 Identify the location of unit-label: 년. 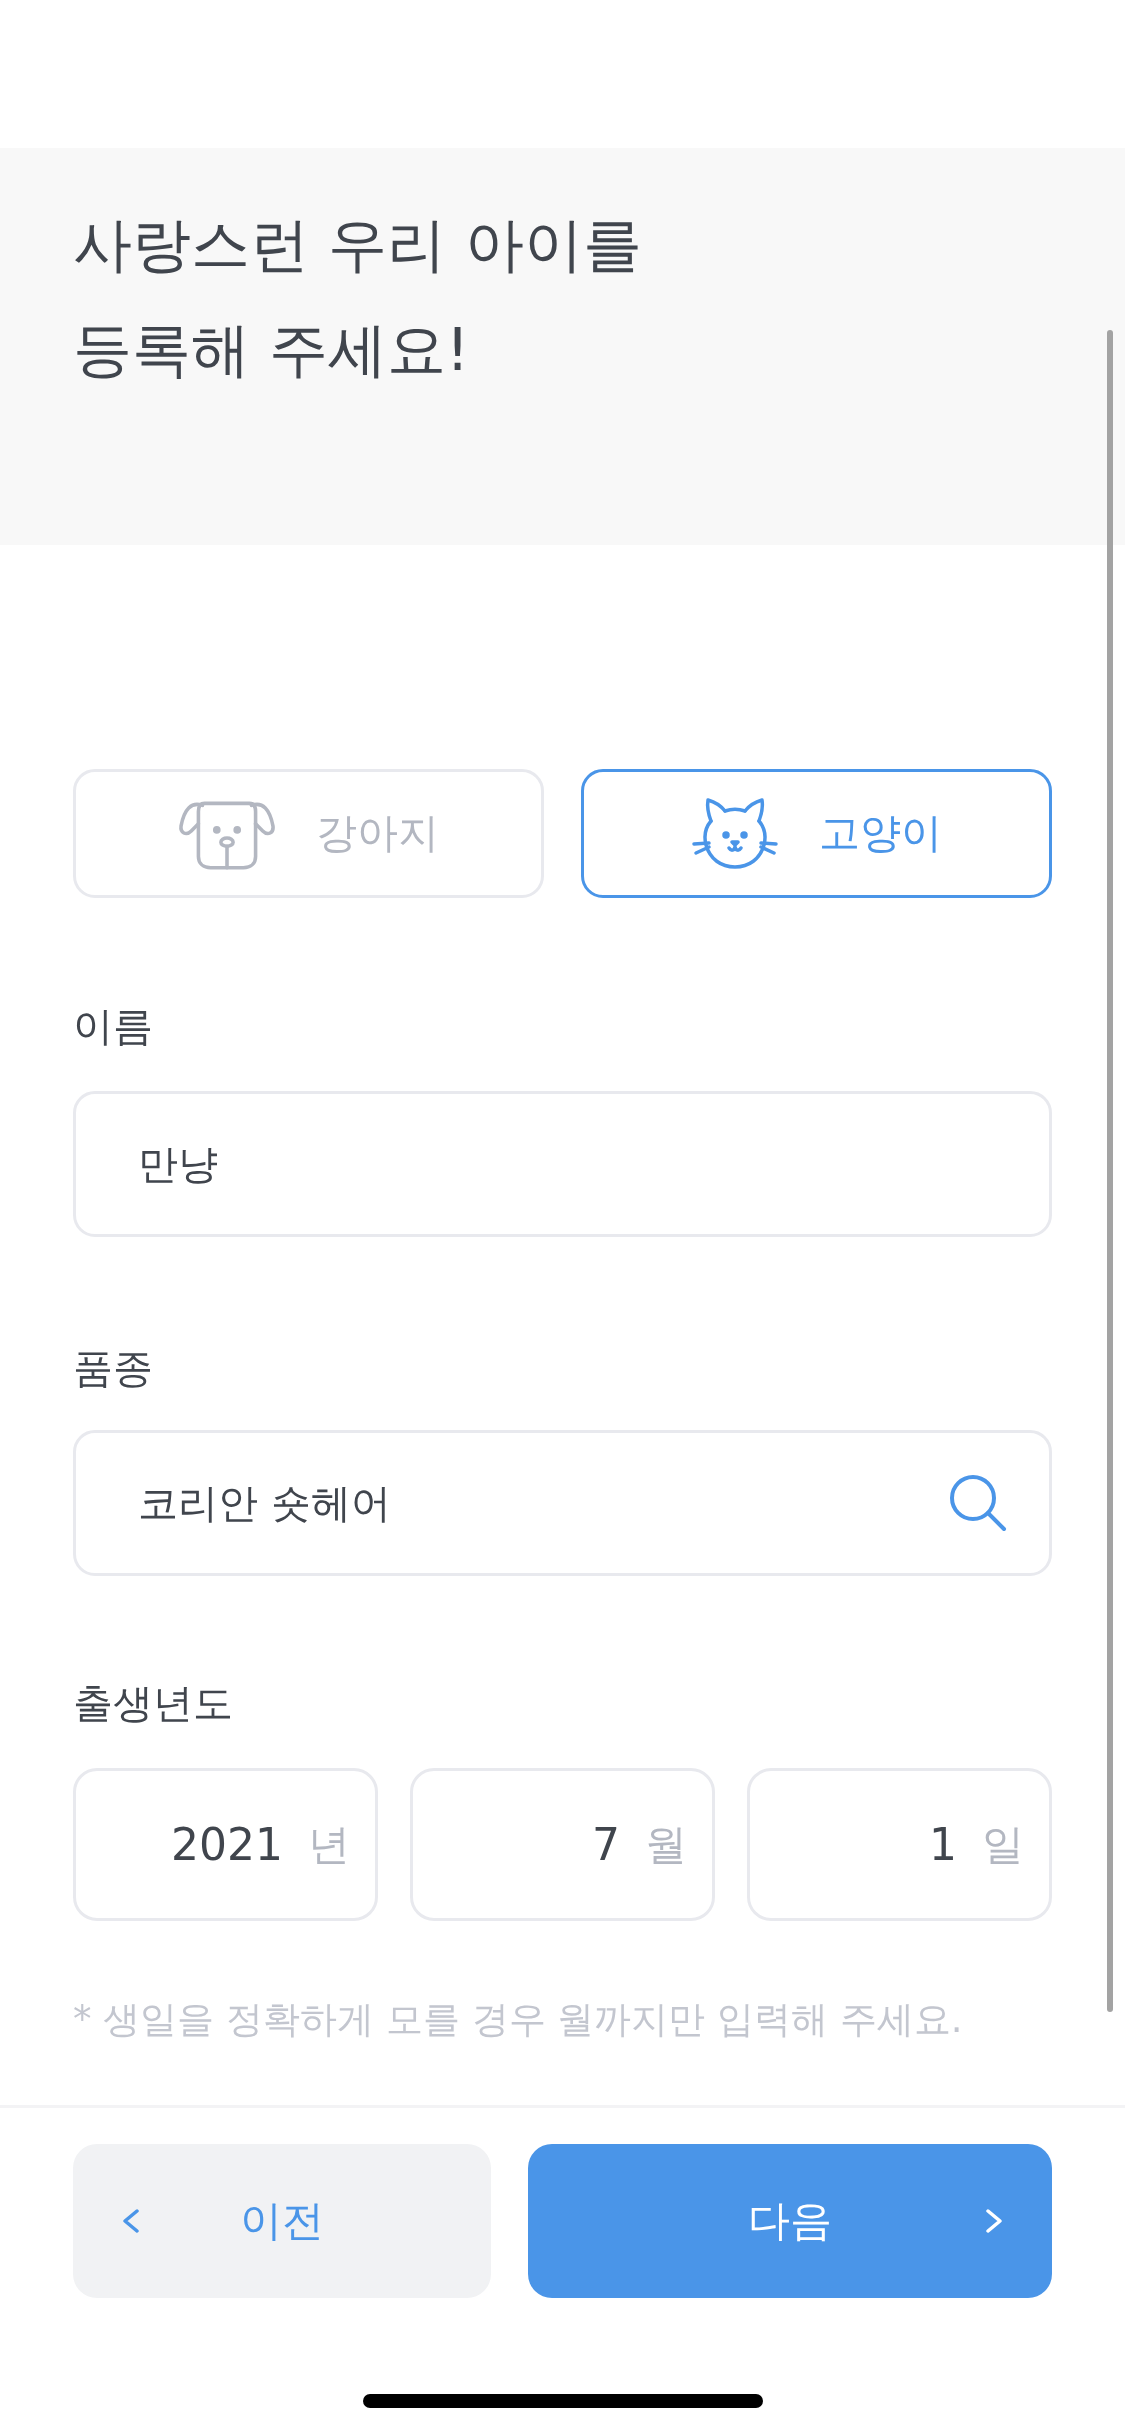
(329, 1844).